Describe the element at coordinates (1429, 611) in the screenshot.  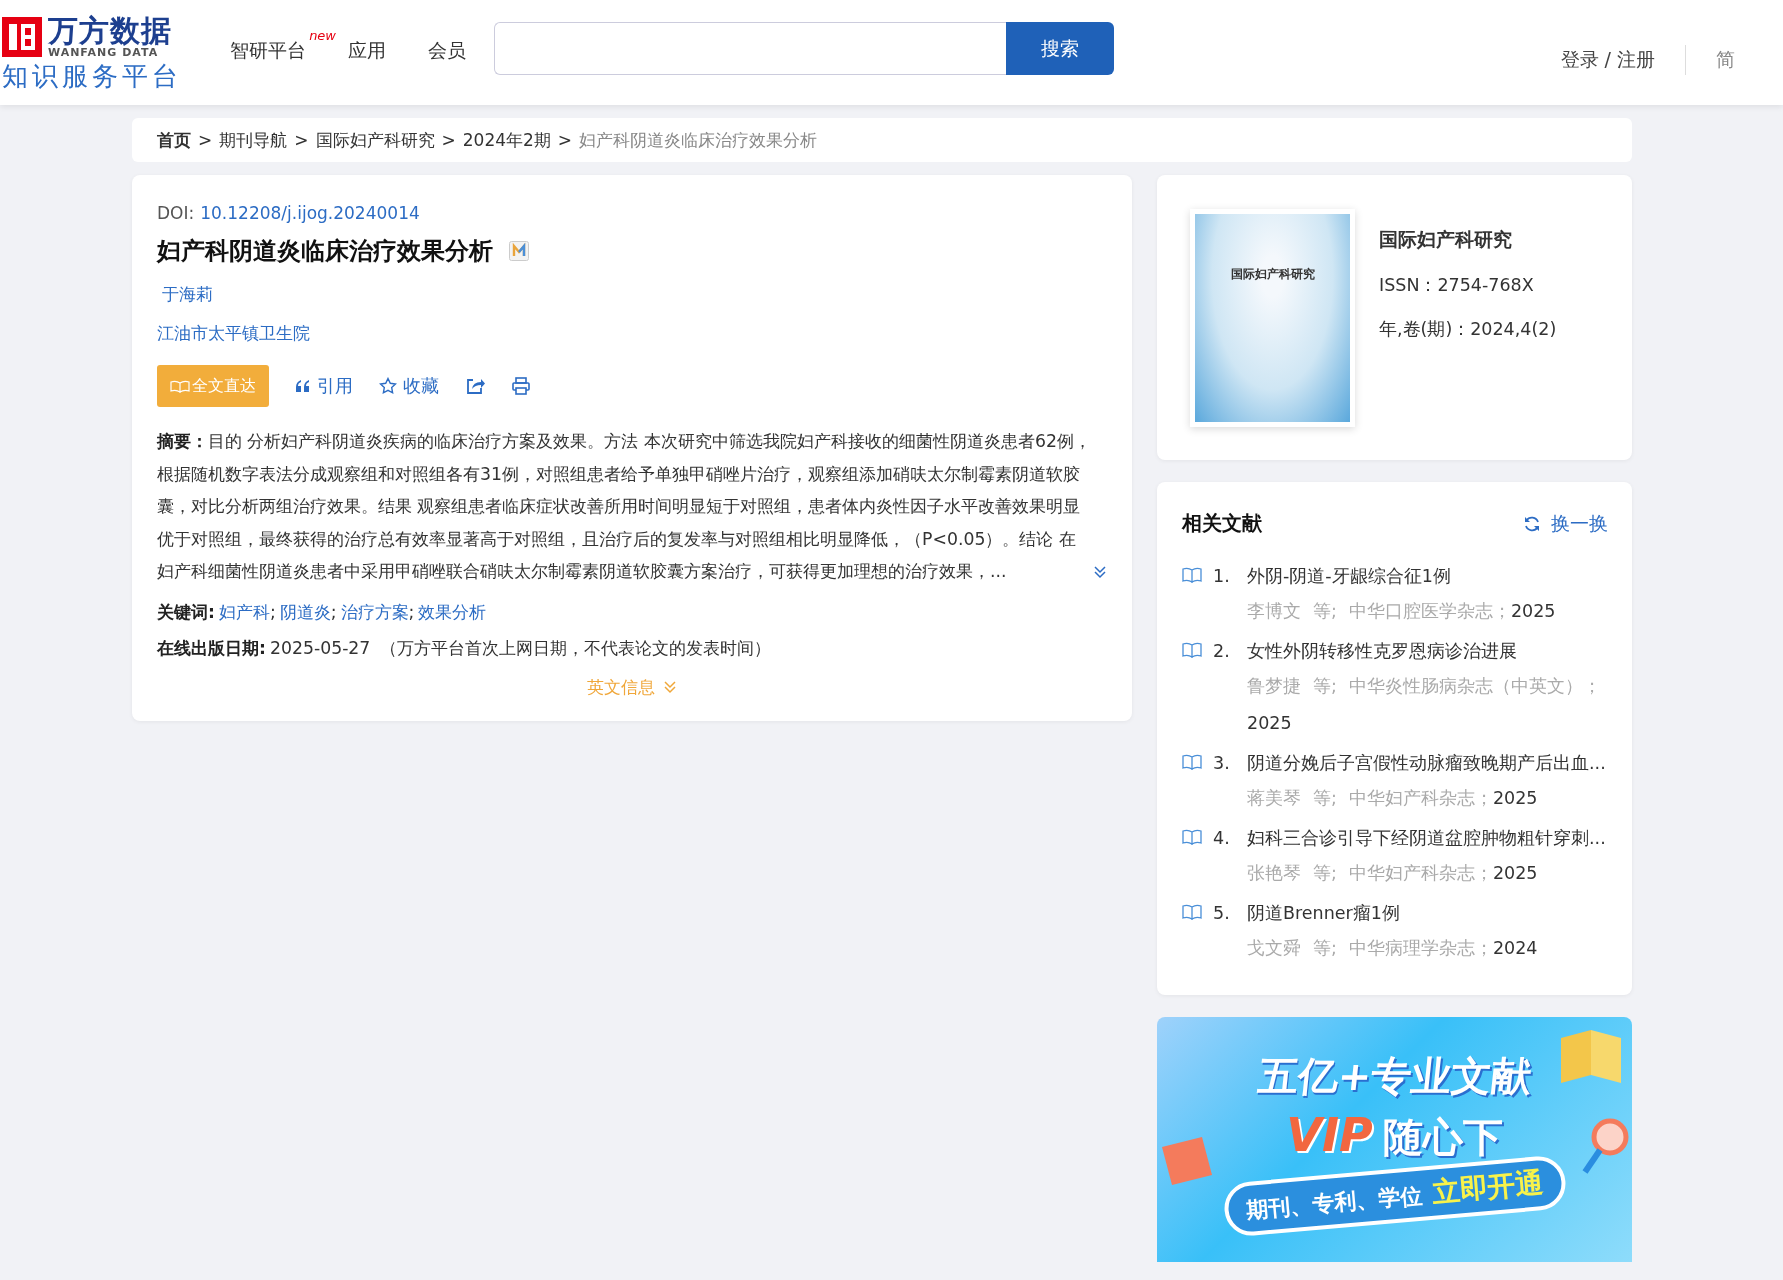
I see `related-journal: 中华口腔医学杂志；` at that location.